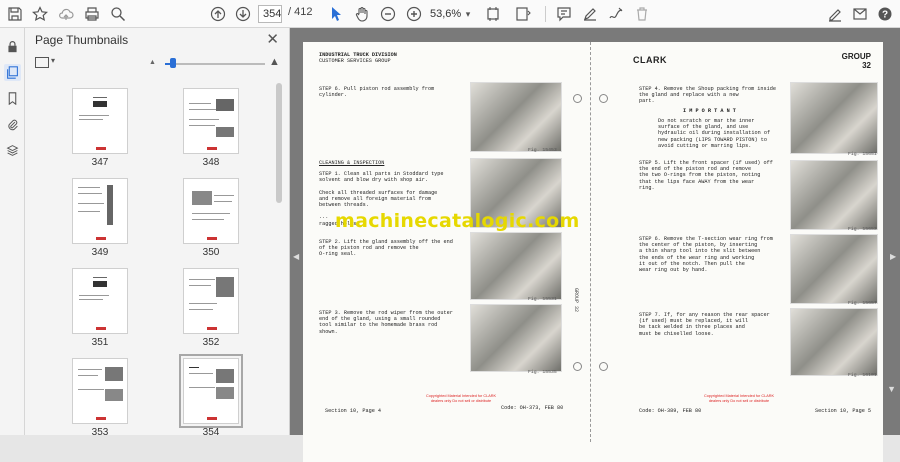 Image resolution: width=900 pixels, height=462 pixels. What do you see at coordinates (414, 14) in the screenshot?
I see `zoom-in-icon` at bounding box center [414, 14].